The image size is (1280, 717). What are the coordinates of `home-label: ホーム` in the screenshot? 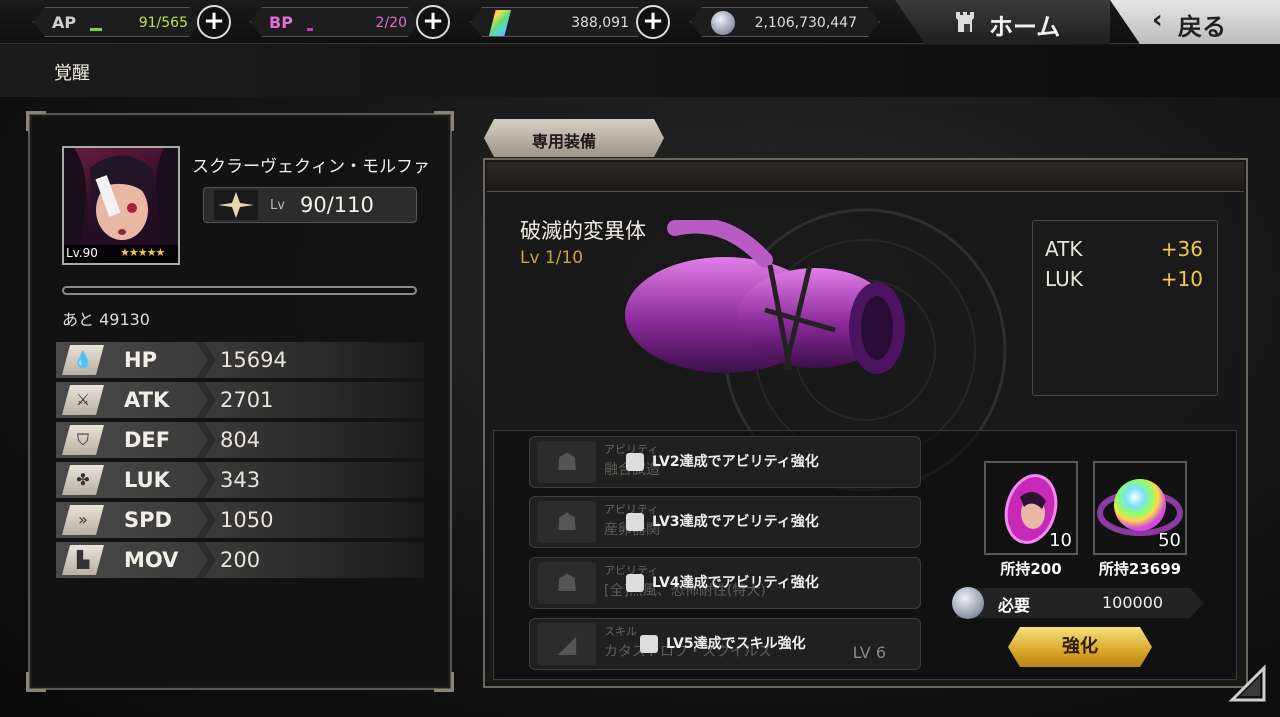 It's located at (1025, 27).